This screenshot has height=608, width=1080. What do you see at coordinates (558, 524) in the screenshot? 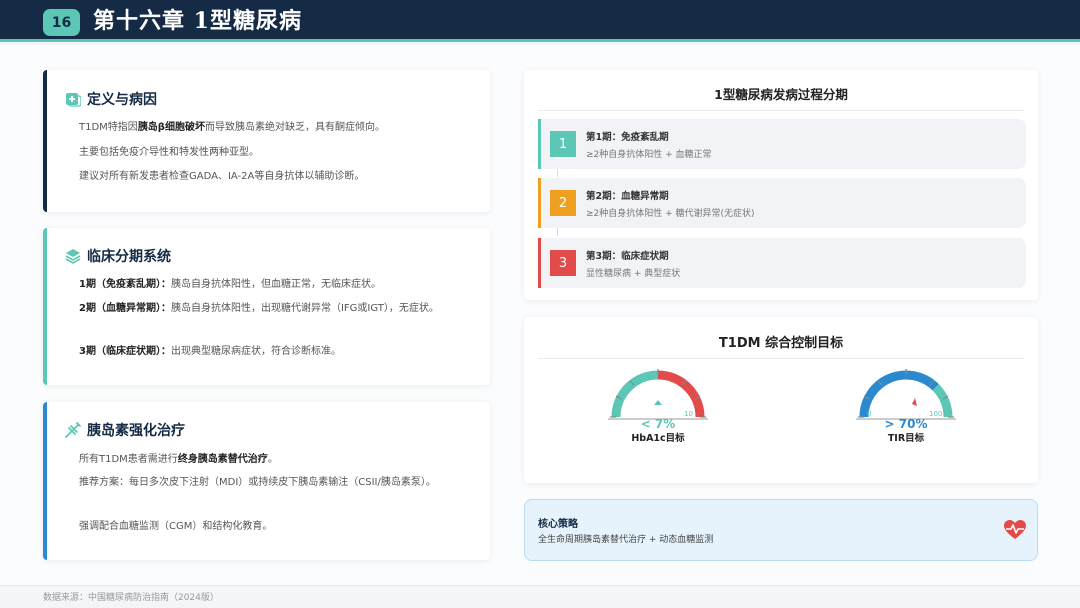
I see `strategy-title: 核心策略` at bounding box center [558, 524].